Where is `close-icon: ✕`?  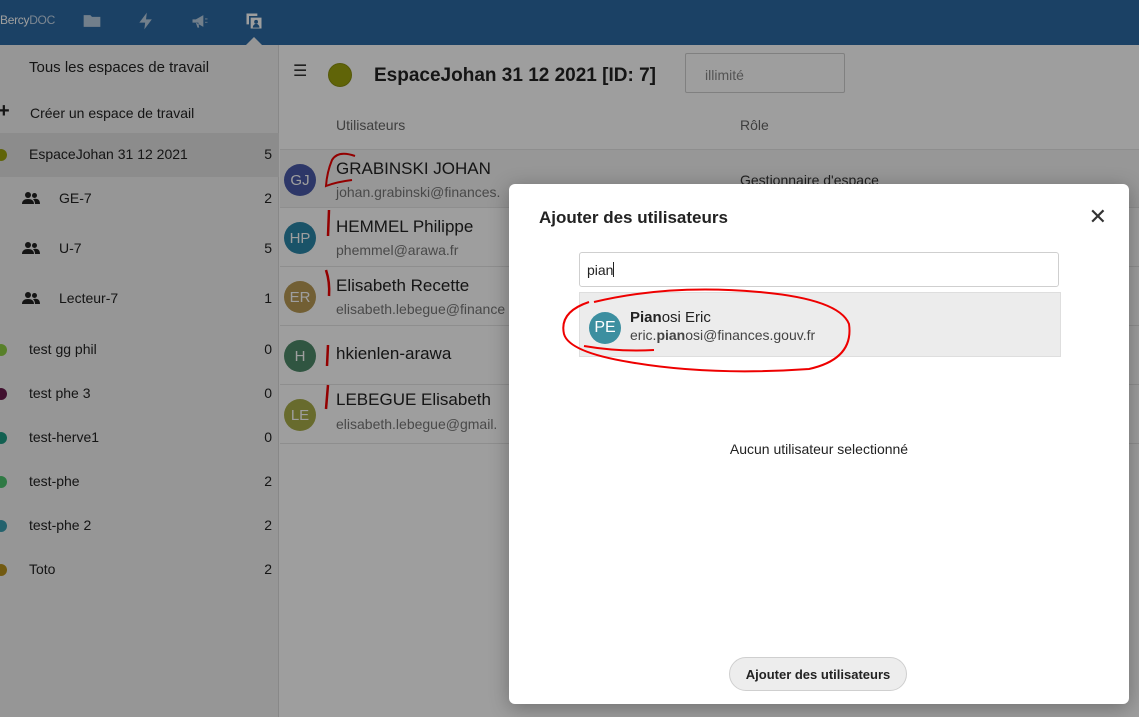
close-icon: ✕ is located at coordinates (1098, 217).